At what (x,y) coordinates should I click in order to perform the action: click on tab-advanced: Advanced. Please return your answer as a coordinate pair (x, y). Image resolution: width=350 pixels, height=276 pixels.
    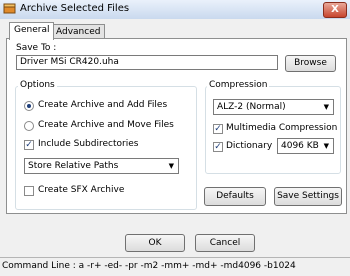
    Looking at the image, I should click on (78, 31).